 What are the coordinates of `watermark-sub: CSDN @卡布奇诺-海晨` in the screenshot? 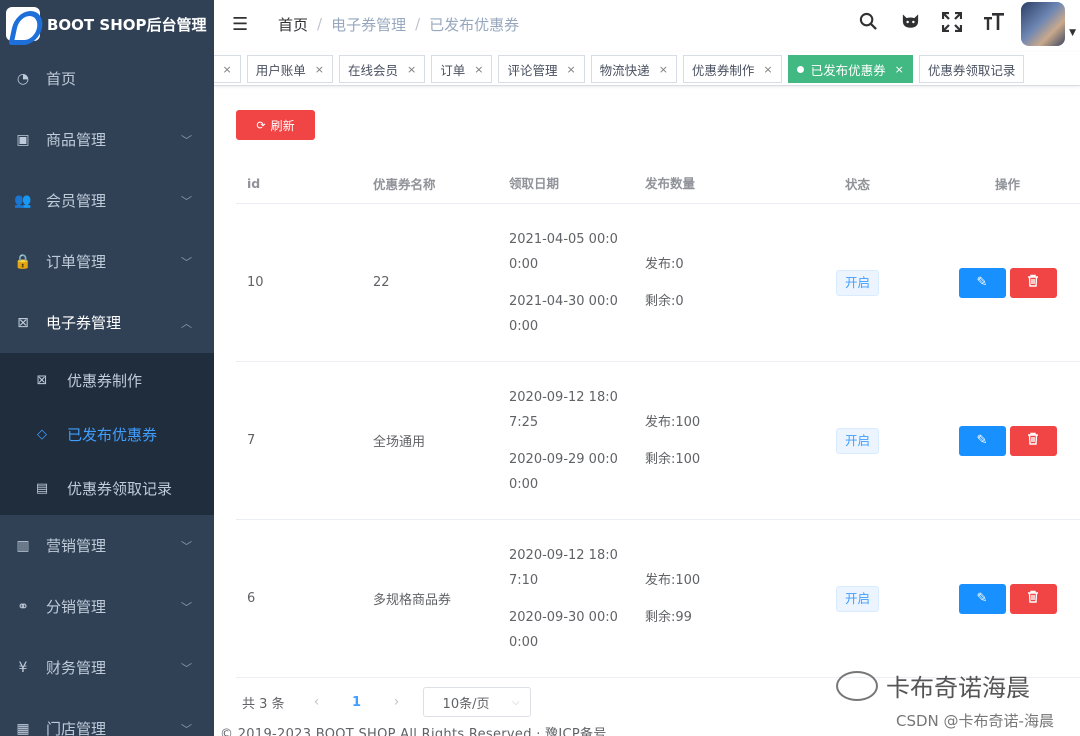 It's located at (975, 721).